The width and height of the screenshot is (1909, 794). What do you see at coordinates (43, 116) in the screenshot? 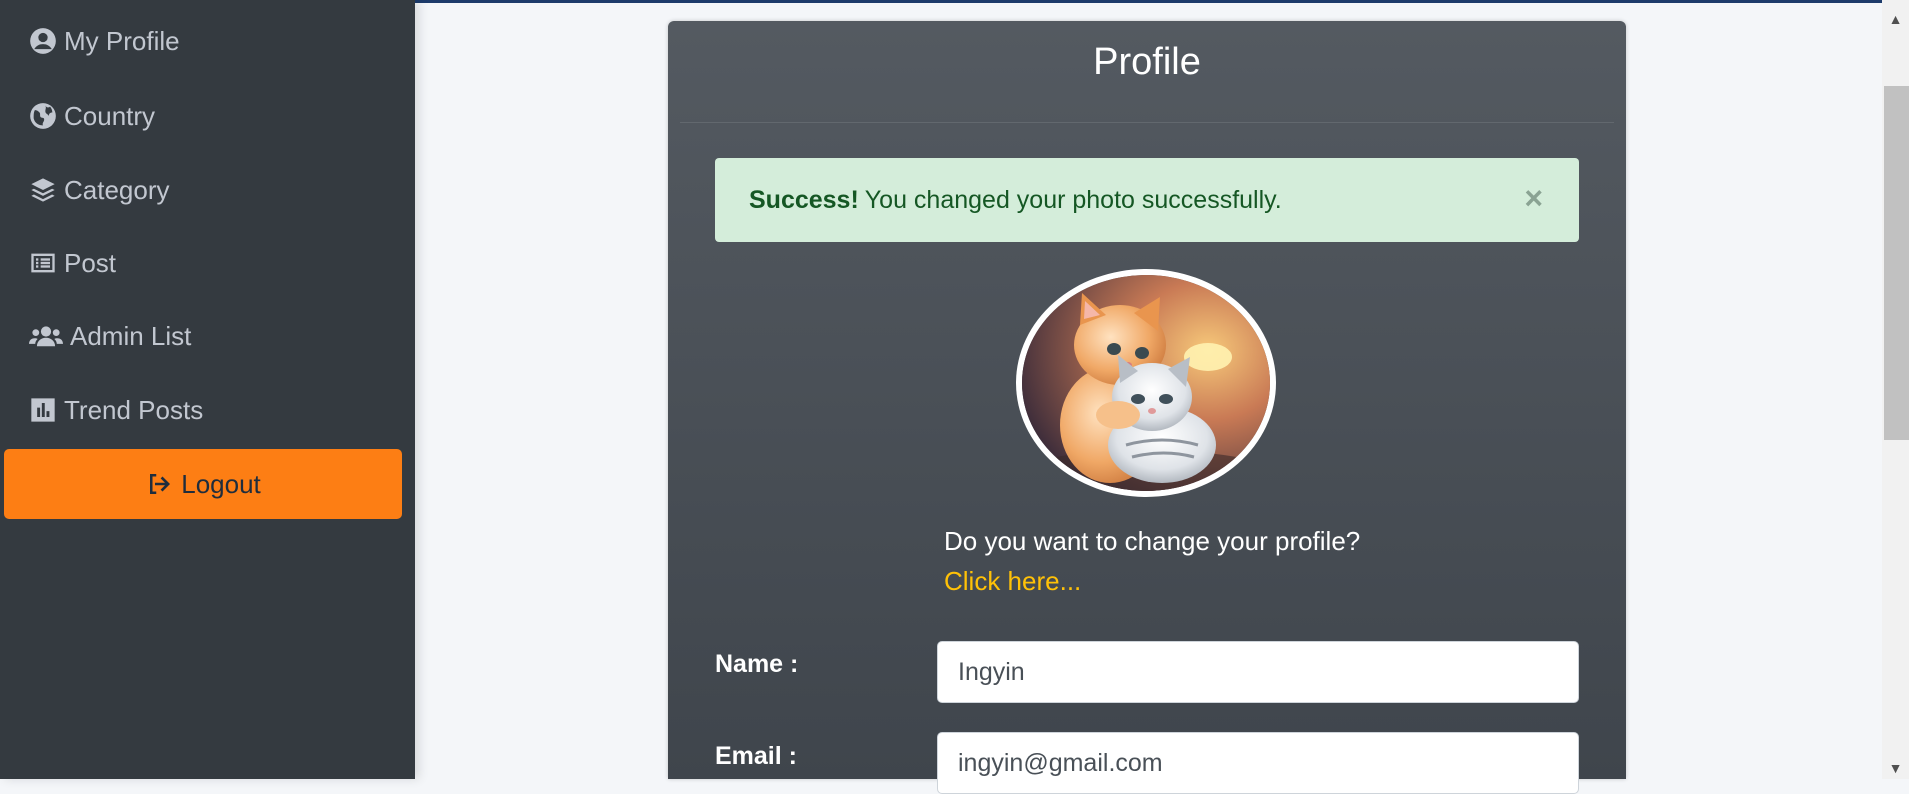
I see `globe-icon` at bounding box center [43, 116].